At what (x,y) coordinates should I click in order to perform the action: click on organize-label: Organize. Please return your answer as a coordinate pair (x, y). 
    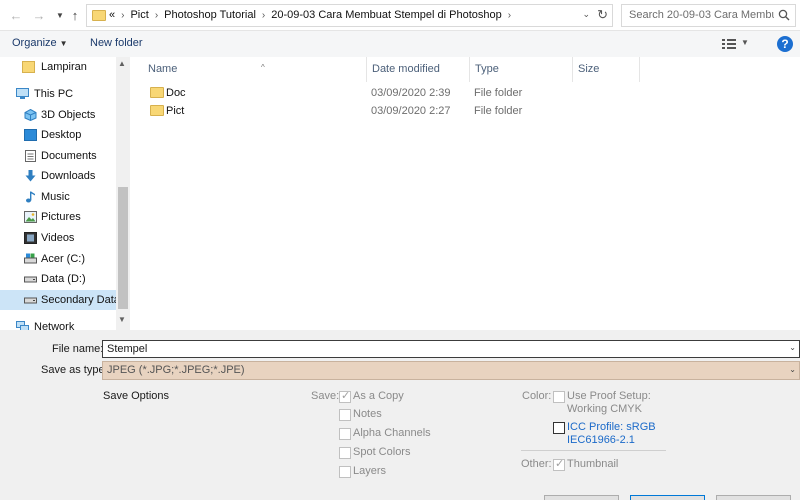
    Looking at the image, I should click on (34, 43).